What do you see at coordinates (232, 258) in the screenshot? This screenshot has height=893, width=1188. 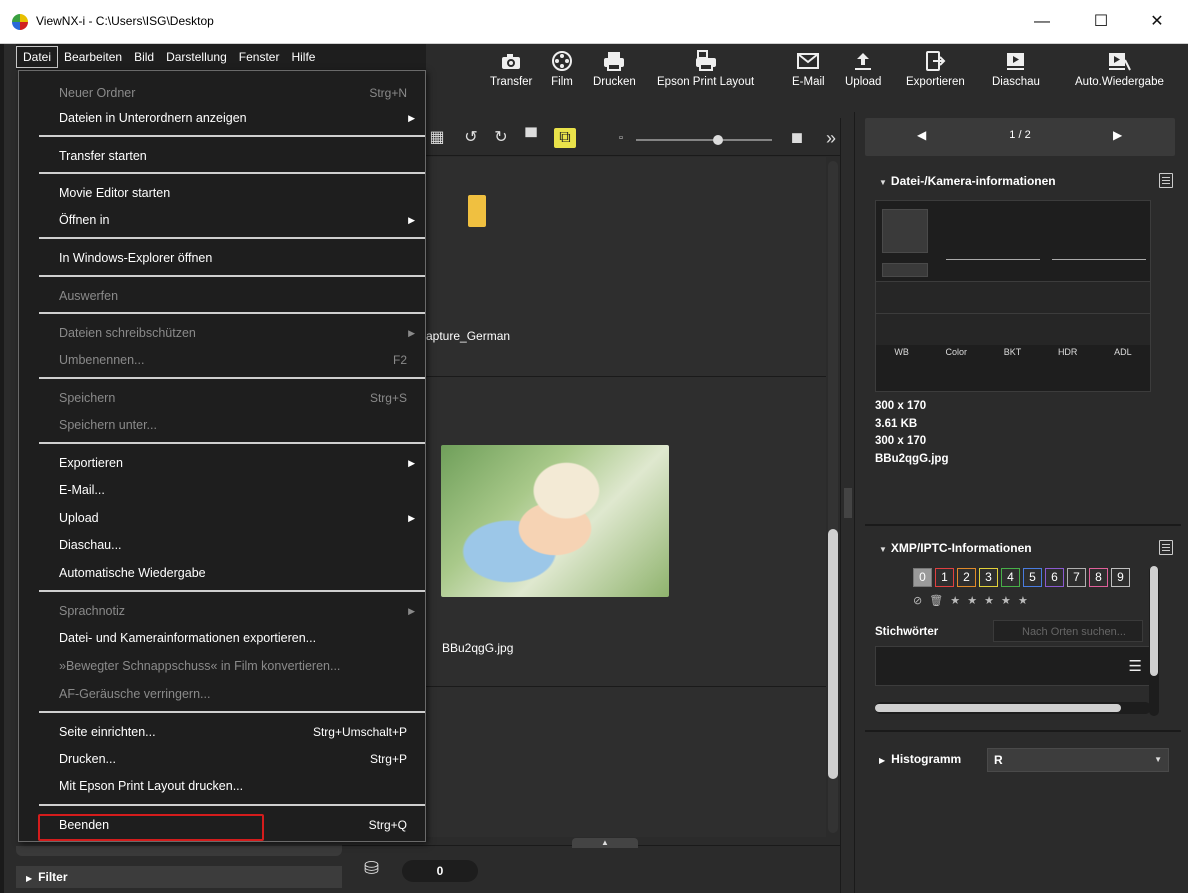 I see `menu-item-in-windows-explorer-öffnen: In Windows-Explorer öffnen` at bounding box center [232, 258].